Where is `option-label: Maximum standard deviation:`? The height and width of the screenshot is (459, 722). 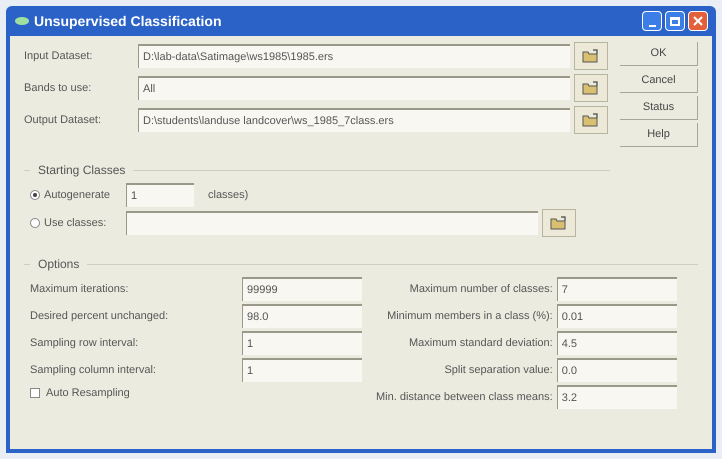
option-label: Maximum standard deviation: is located at coordinates (481, 343).